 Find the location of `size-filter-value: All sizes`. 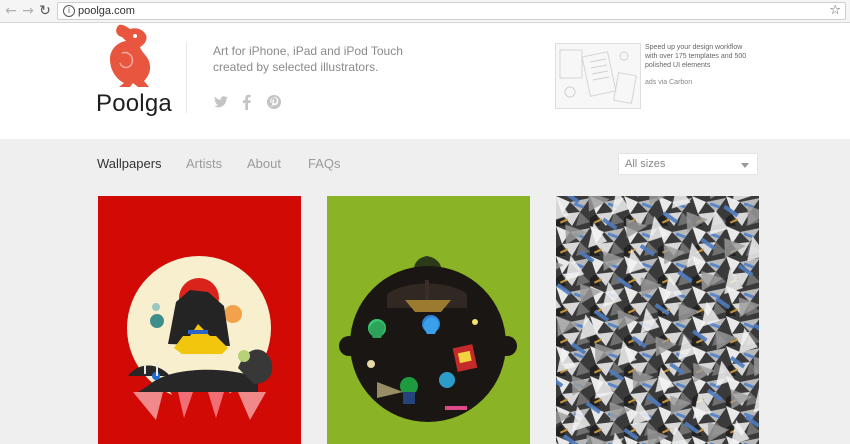

size-filter-value: All sizes is located at coordinates (645, 164).